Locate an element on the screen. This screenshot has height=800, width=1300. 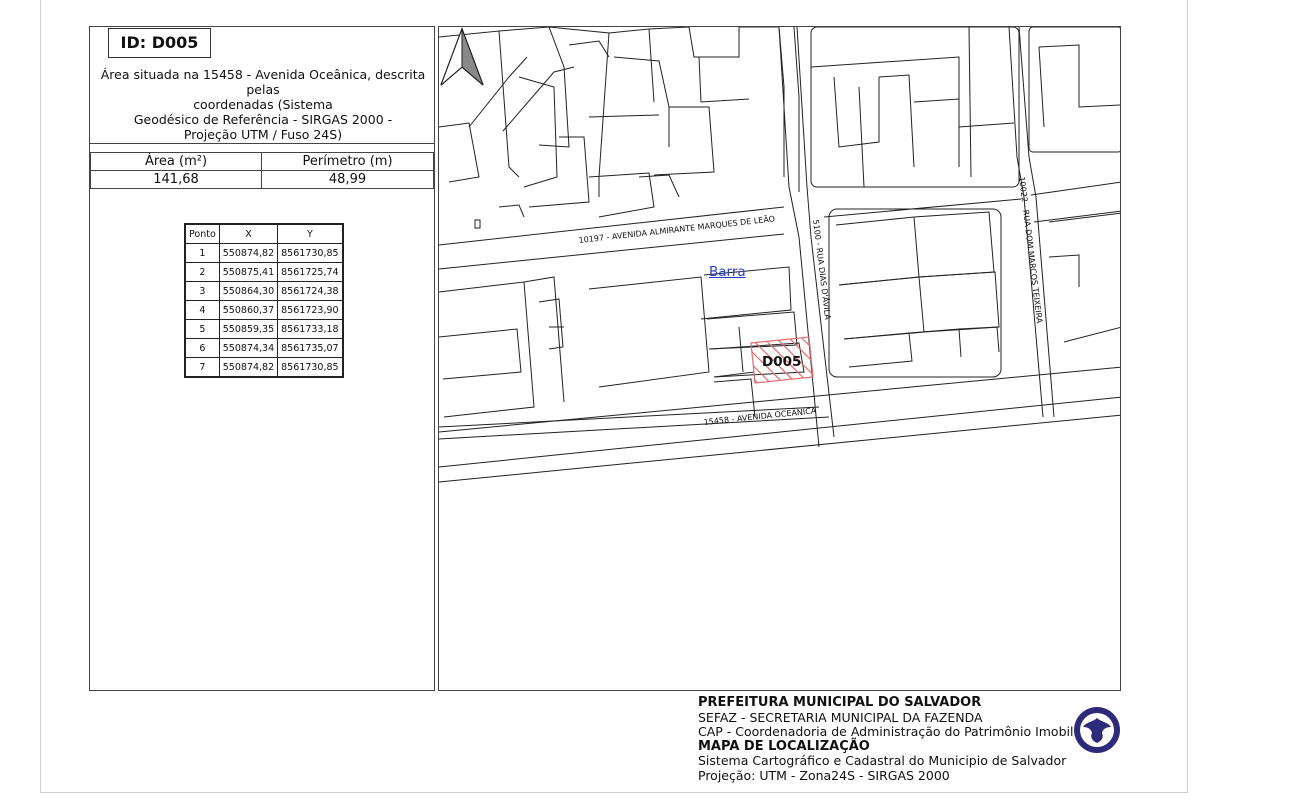
point-cell: 5 is located at coordinates (202, 329).